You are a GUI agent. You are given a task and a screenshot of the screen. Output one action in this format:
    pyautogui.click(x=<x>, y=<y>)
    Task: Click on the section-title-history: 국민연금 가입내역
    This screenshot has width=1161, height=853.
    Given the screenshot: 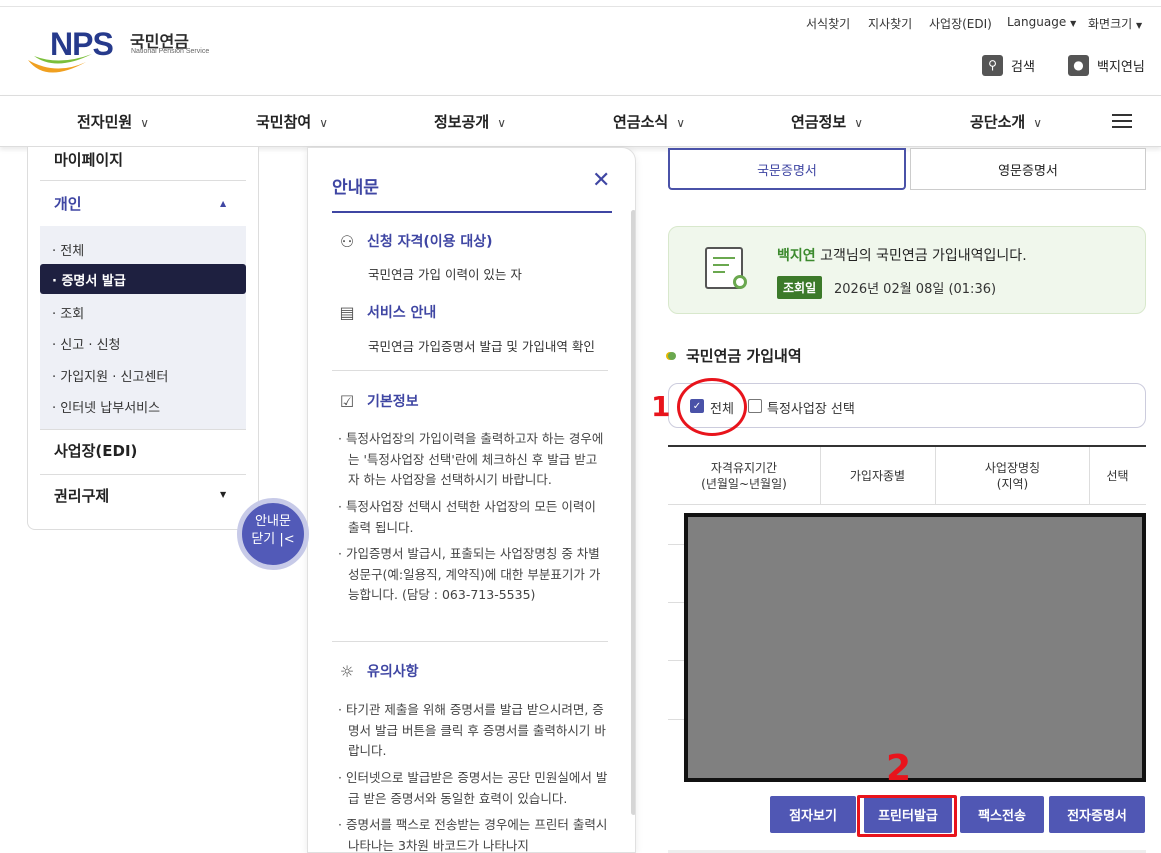 What is the action you would take?
    pyautogui.click(x=735, y=355)
    